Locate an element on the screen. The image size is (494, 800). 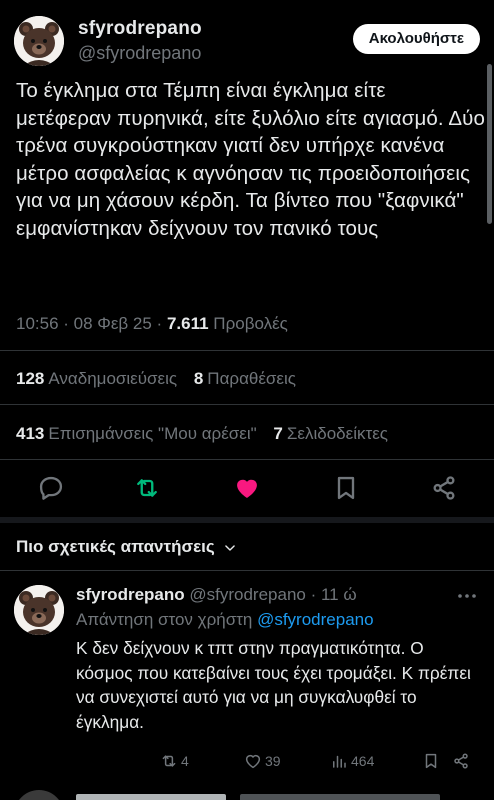
likes-stat: 413 Επισημάνσεις "Μου αρέσει" is located at coordinates (136, 433).